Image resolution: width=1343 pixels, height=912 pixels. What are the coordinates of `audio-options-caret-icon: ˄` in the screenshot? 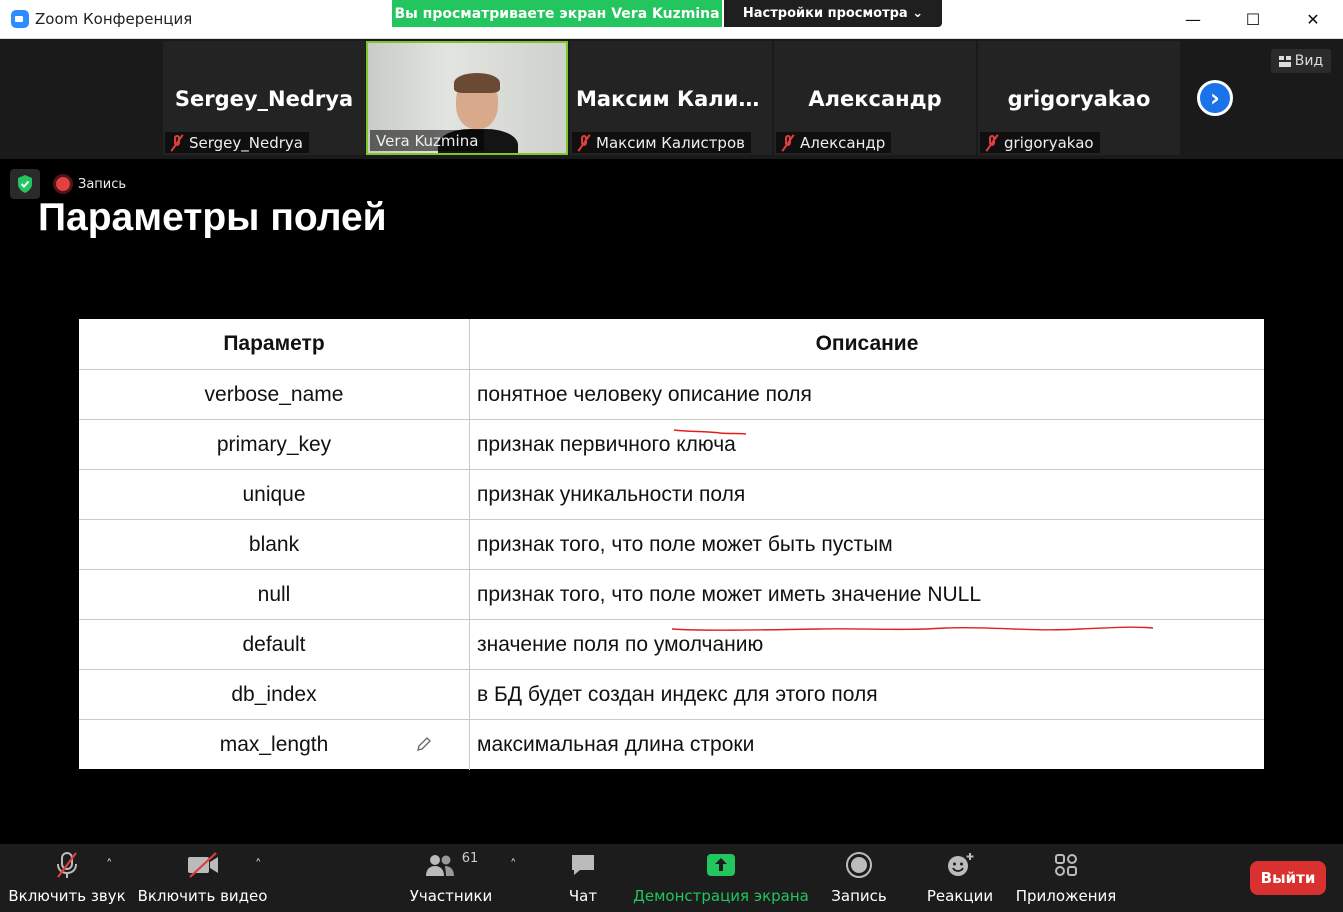 It's located at (109, 865).